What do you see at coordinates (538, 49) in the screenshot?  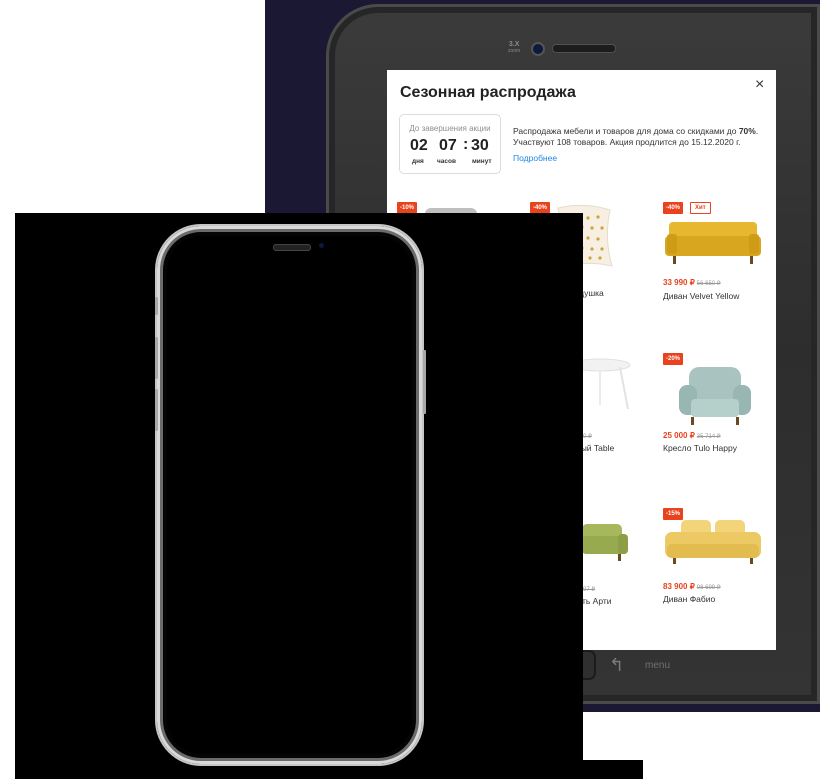 I see `tablet-camera-icon` at bounding box center [538, 49].